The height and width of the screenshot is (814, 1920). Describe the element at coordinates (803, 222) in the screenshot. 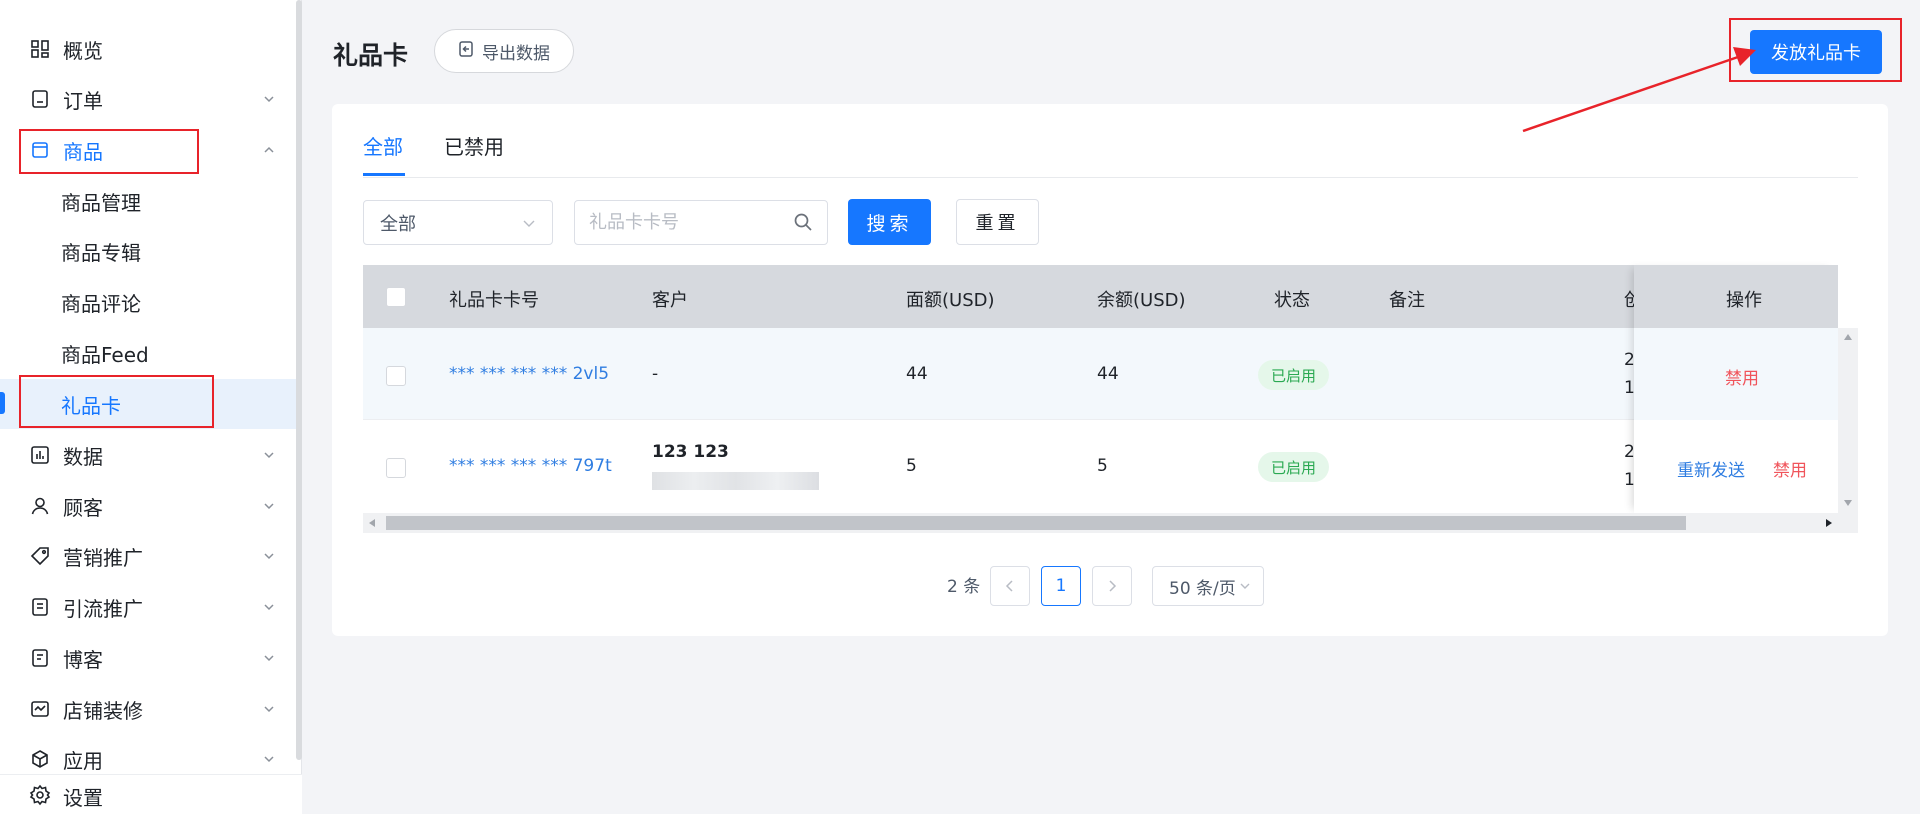

I see `search-icon` at that location.